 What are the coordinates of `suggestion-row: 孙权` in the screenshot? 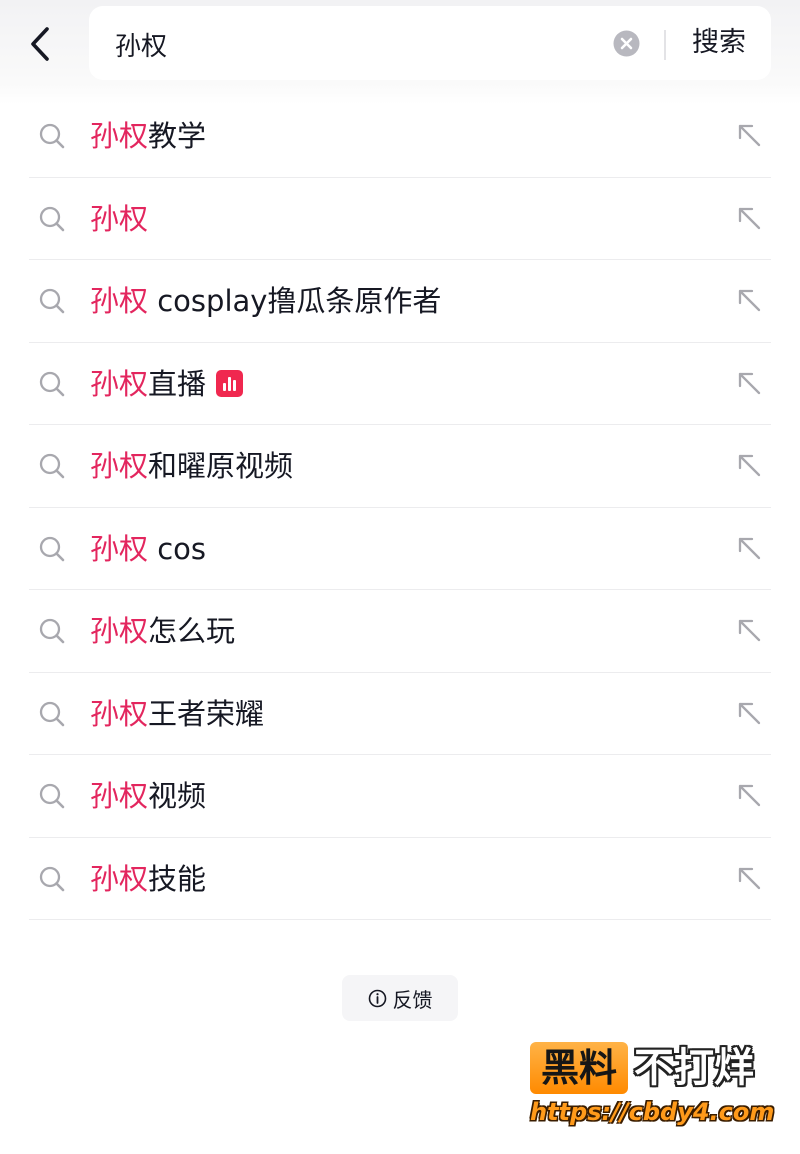 It's located at (400, 219).